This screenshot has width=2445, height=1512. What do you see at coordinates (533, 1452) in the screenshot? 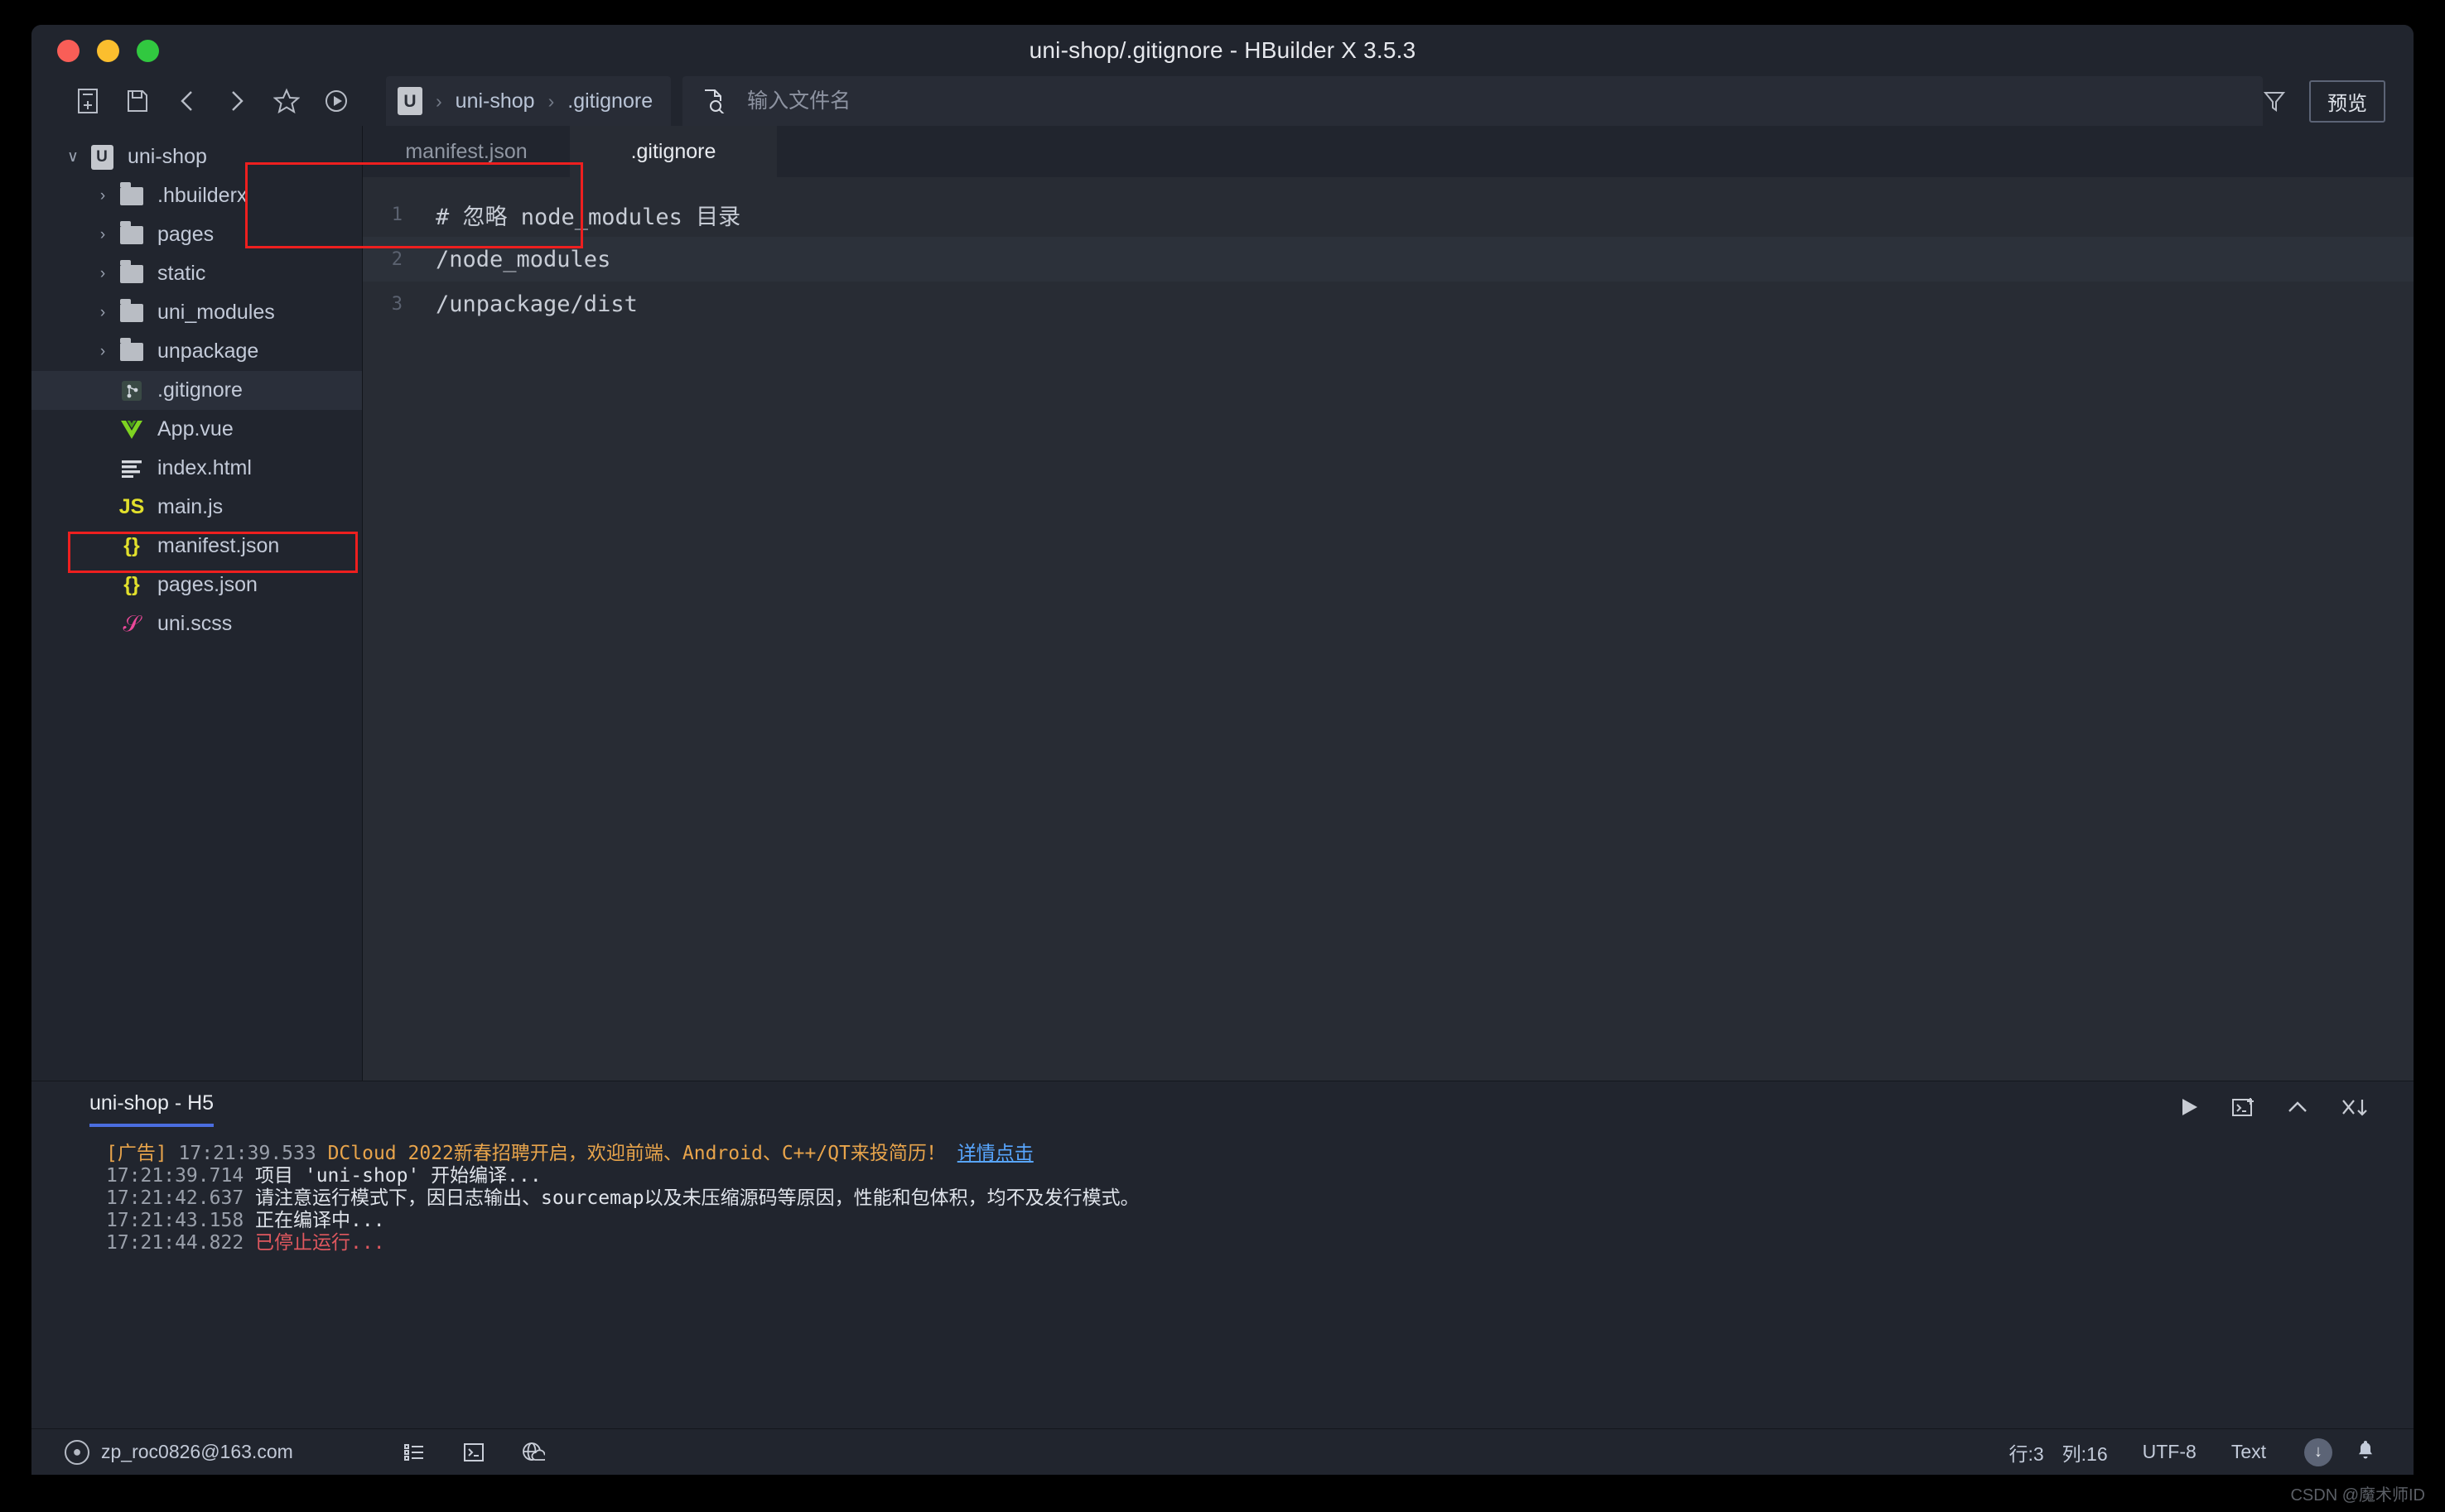
I see `cloud-globe-icon` at bounding box center [533, 1452].